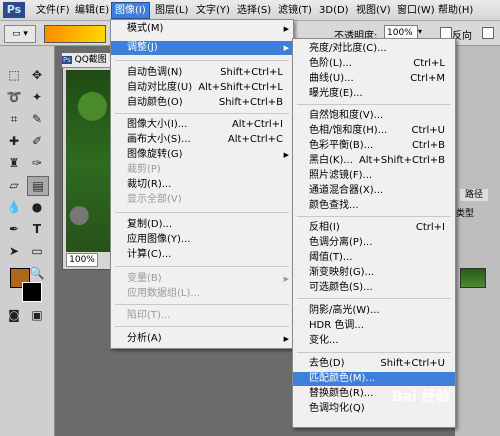  What do you see at coordinates (37, 229) in the screenshot?
I see `type-tool-icon: T` at bounding box center [37, 229].